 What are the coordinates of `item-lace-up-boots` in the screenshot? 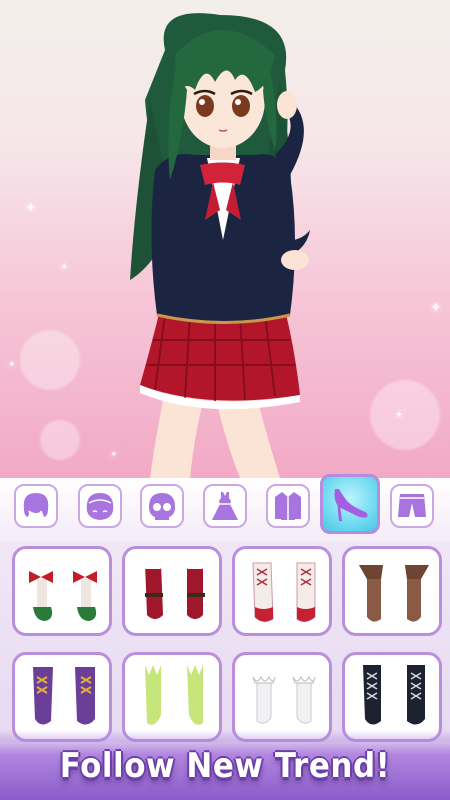 It's located at (282, 591).